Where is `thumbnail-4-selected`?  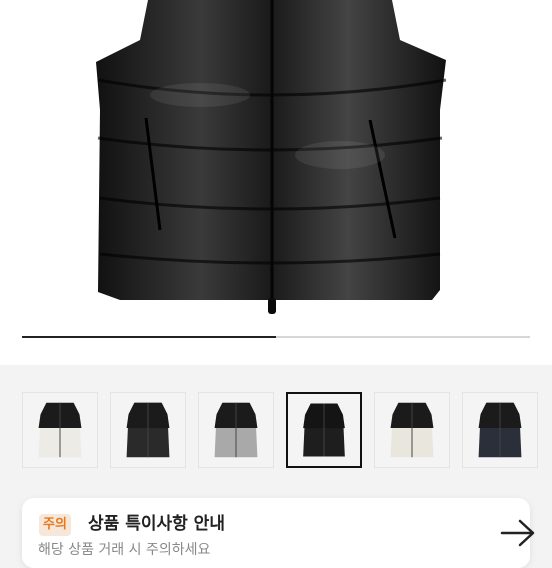
thumbnail-4-selected is located at coordinates (324, 430).